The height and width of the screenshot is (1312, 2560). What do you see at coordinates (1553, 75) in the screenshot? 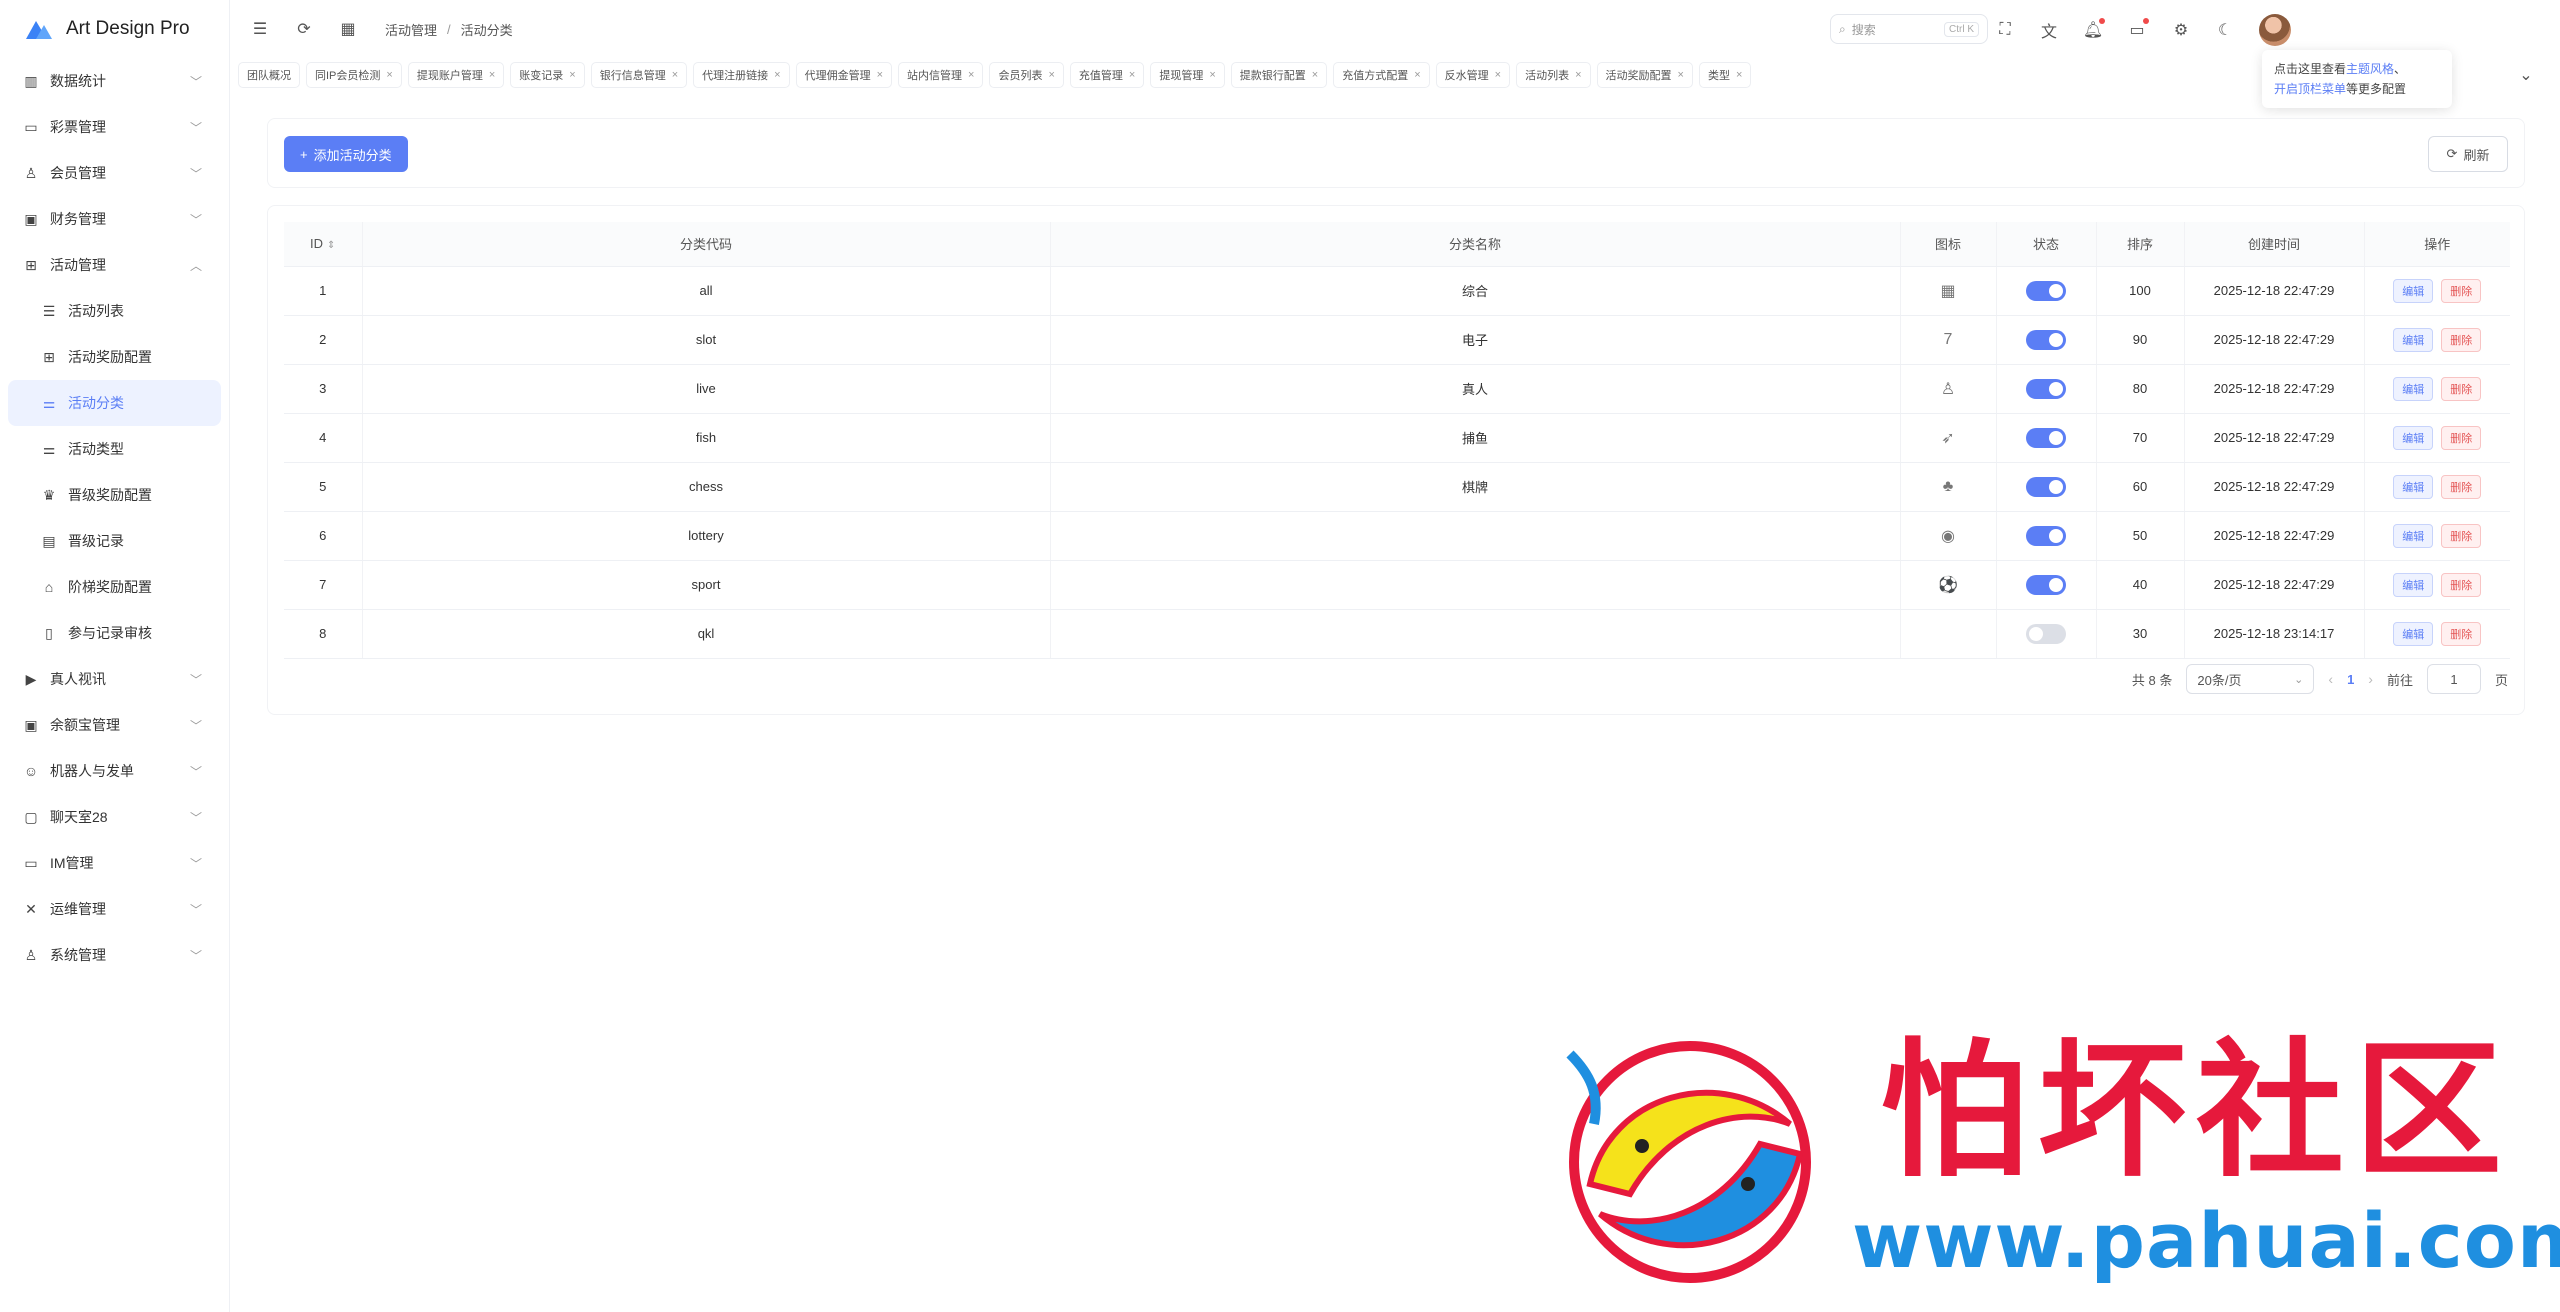
I see `tab-14: 活动列表 ×` at bounding box center [1553, 75].